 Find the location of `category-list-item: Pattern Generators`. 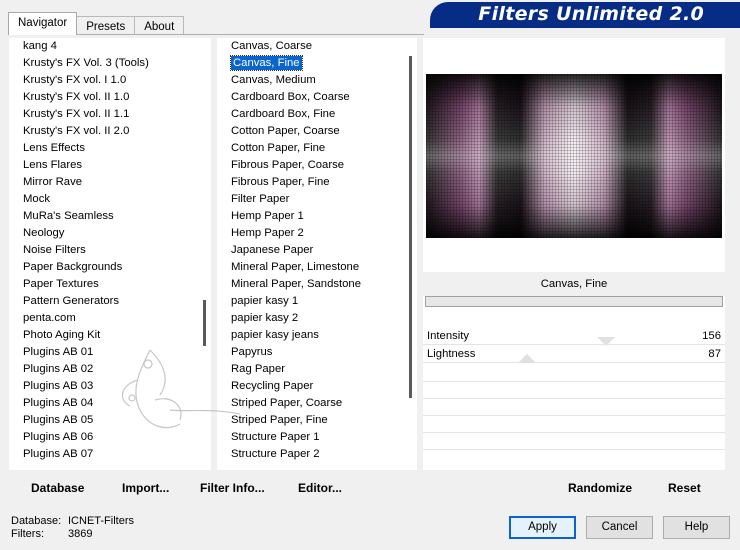

category-list-item: Pattern Generators is located at coordinates (110, 301).